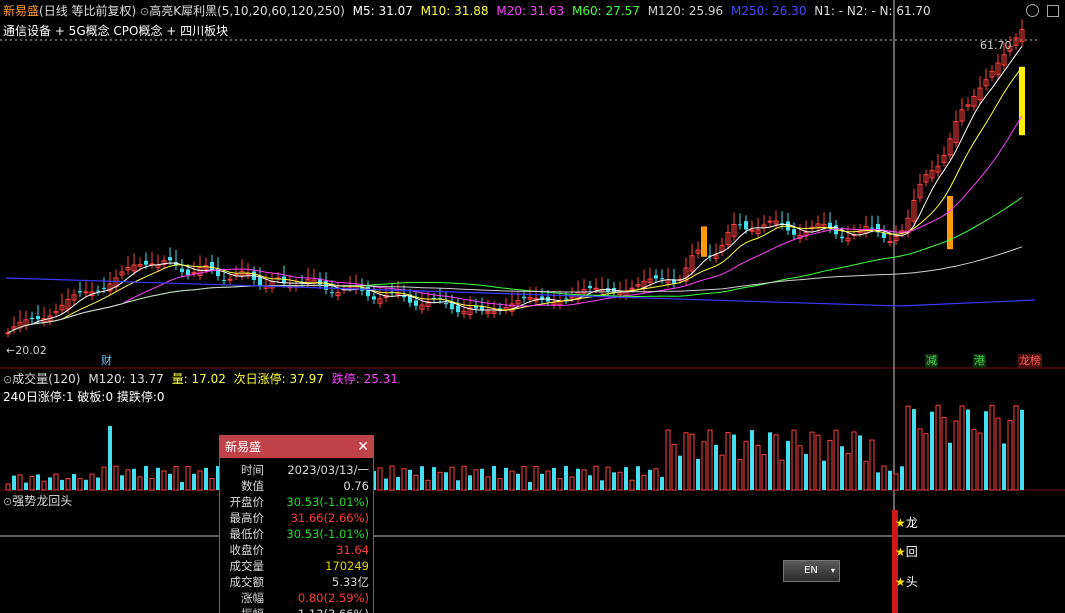 Image resolution: width=1065 pixels, height=613 pixels. What do you see at coordinates (115, 31) in the screenshot?
I see `concept-tags: 通信设备 + 5G概念 CPO概念 + 四川板块` at bounding box center [115, 31].